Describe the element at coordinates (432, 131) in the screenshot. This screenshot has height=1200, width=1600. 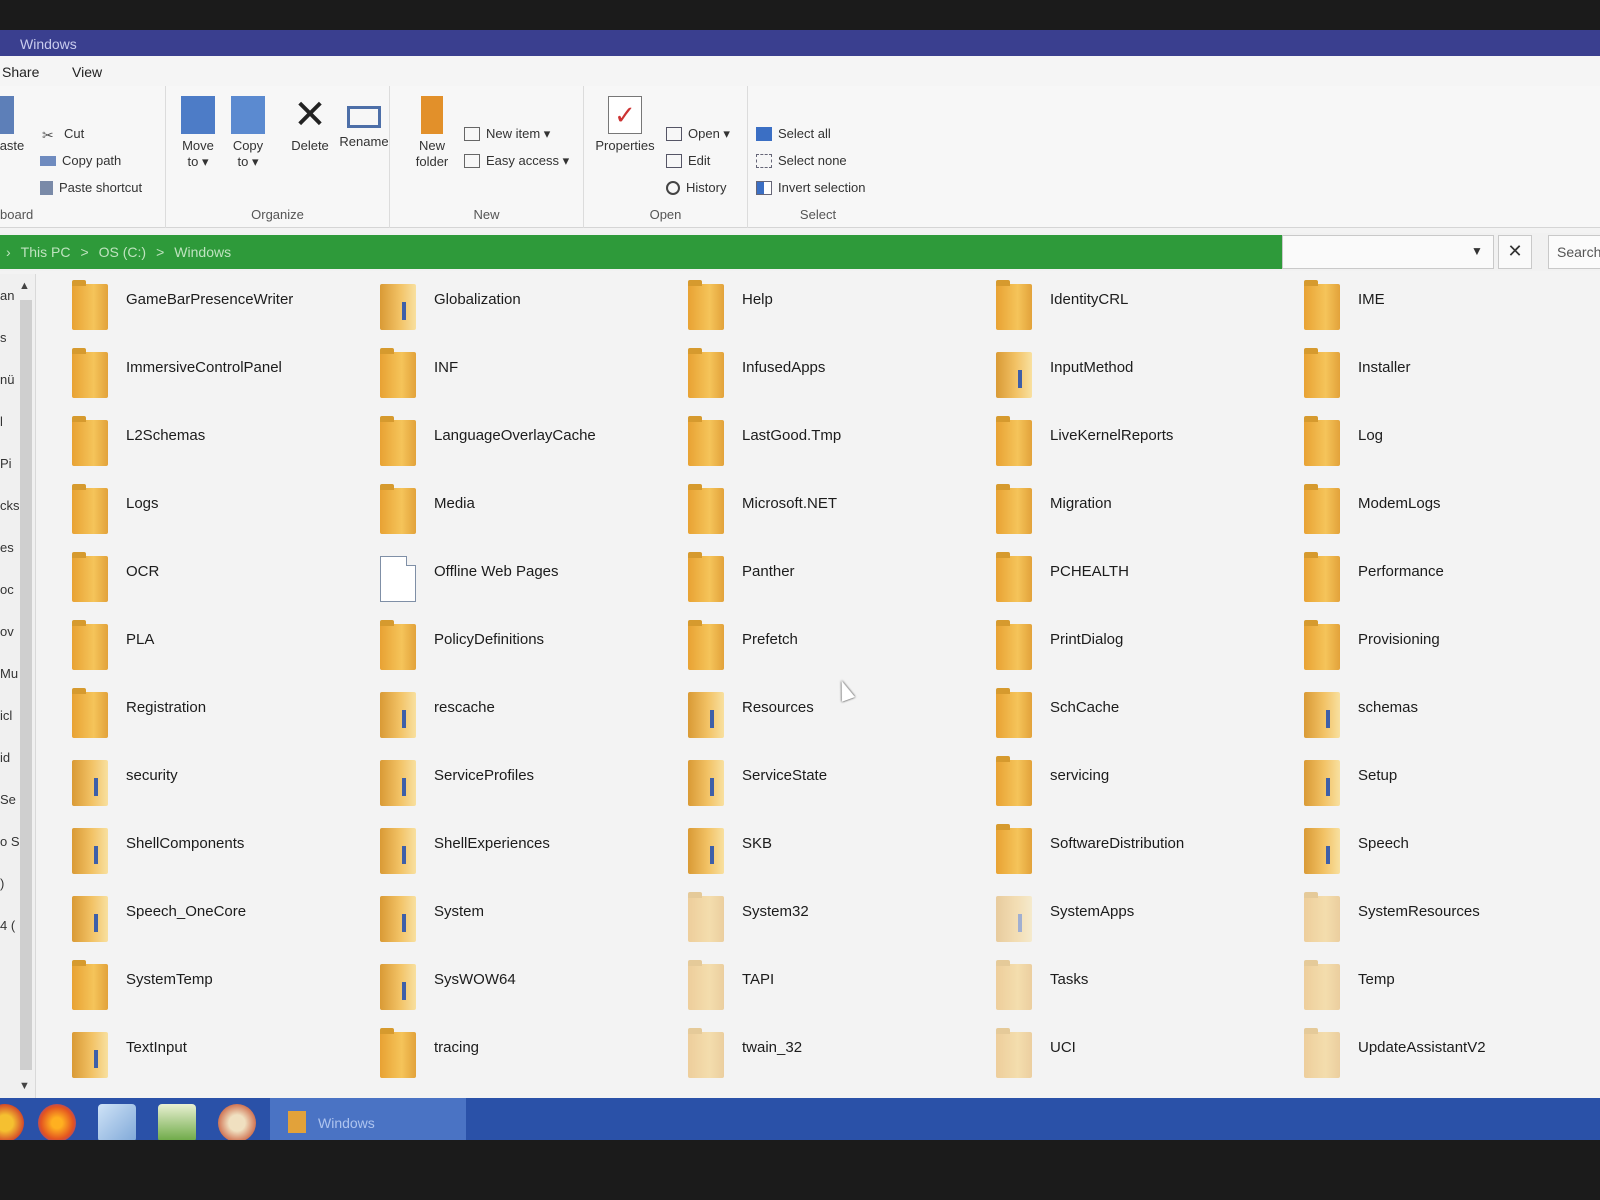
I see `new-folder-button: New folder` at that location.